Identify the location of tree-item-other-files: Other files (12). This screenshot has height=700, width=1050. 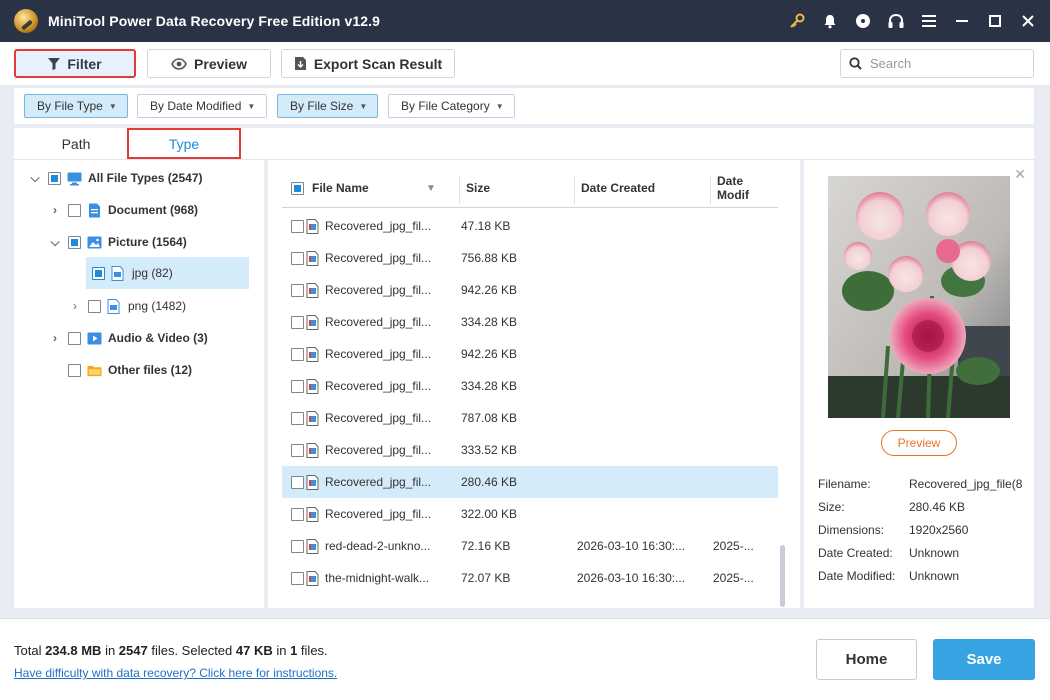
(127, 370).